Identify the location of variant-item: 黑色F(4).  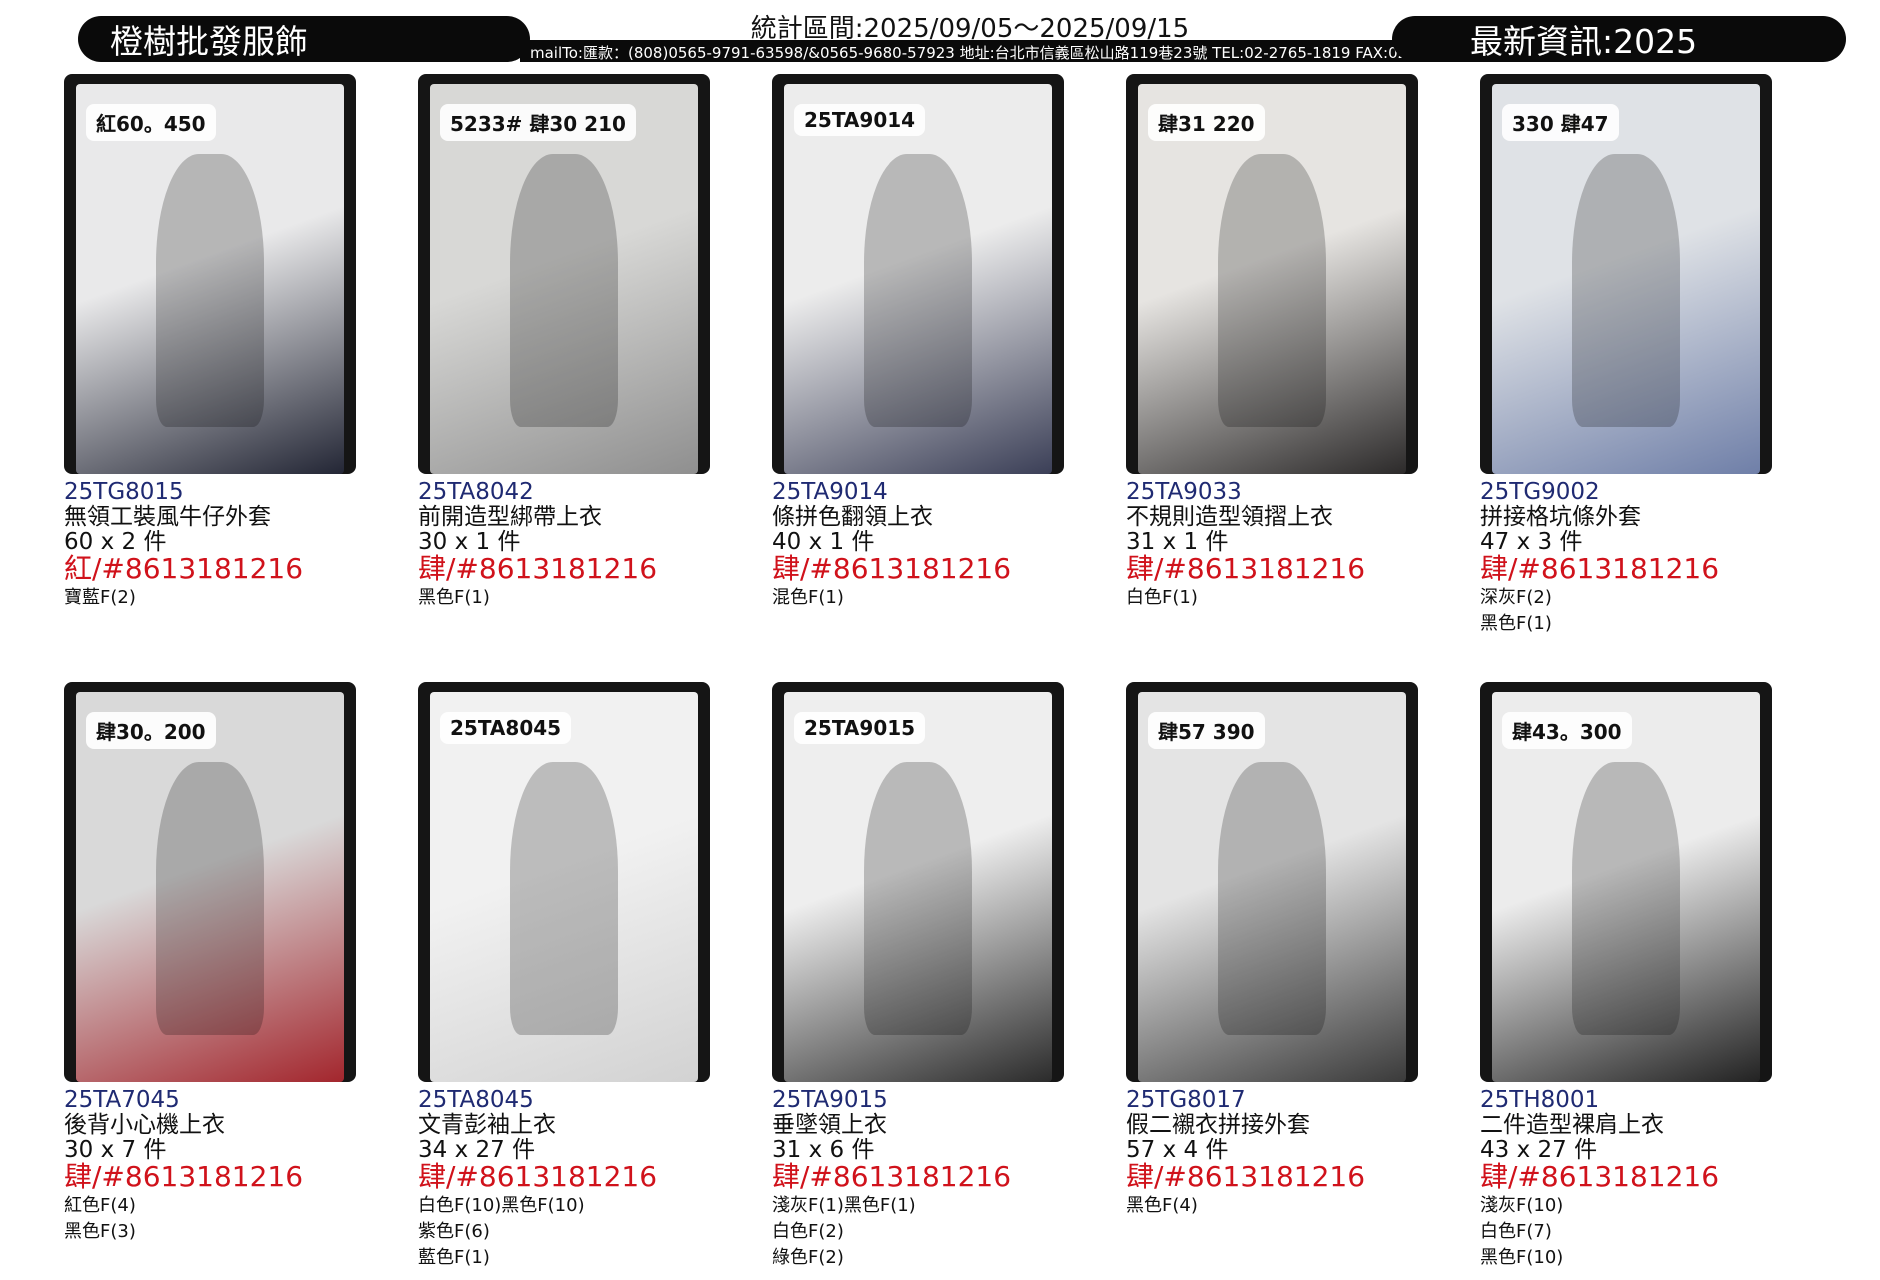
(1162, 1205).